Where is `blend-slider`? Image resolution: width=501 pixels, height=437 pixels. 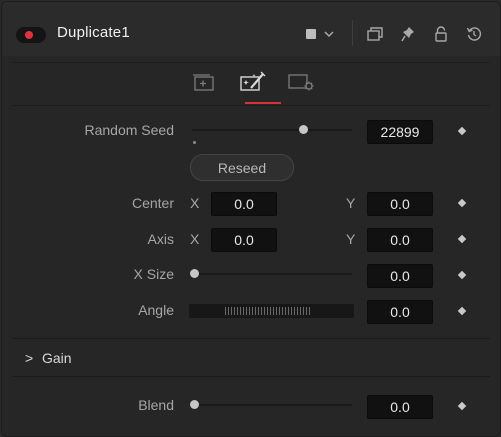 blend-slider is located at coordinates (272, 405).